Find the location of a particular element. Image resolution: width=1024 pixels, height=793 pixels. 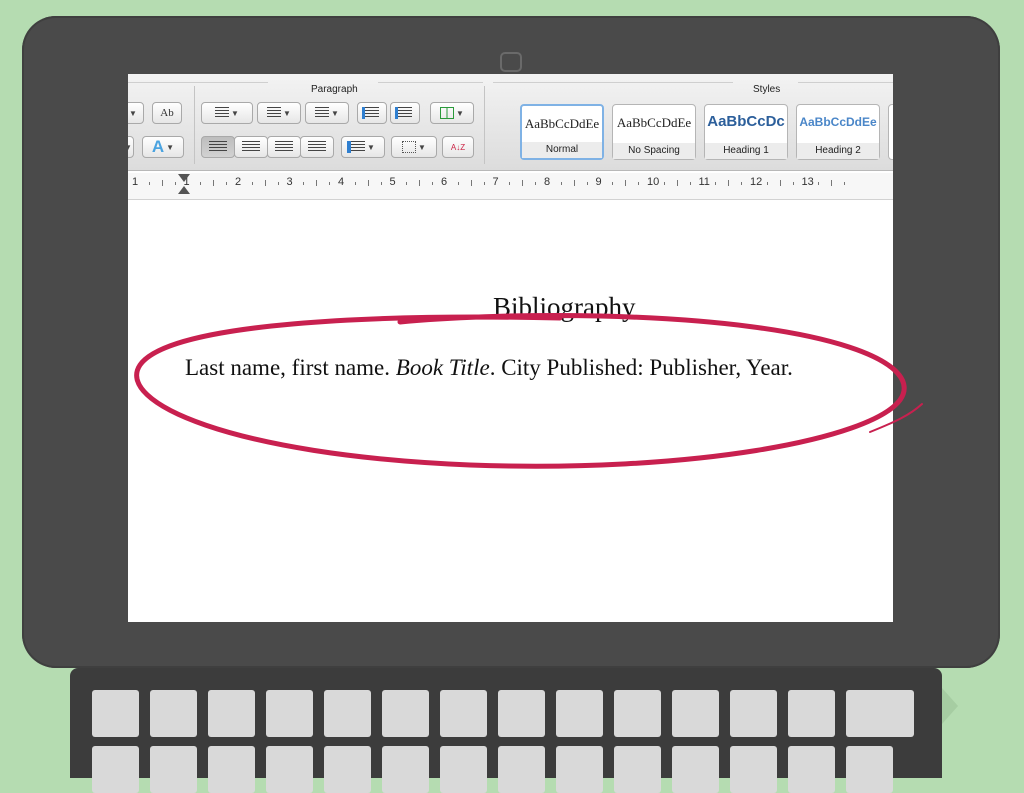

align-left-icon is located at coordinates (218, 147).